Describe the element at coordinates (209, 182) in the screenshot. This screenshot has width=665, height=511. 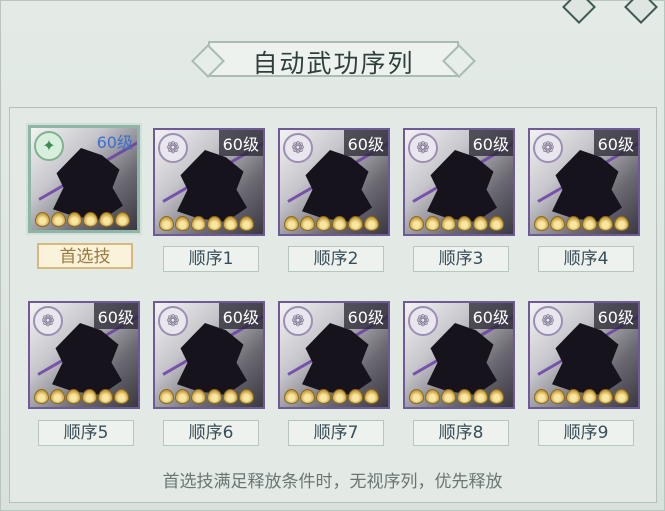
I see `skill-slot-1: ❁ 60级` at that location.